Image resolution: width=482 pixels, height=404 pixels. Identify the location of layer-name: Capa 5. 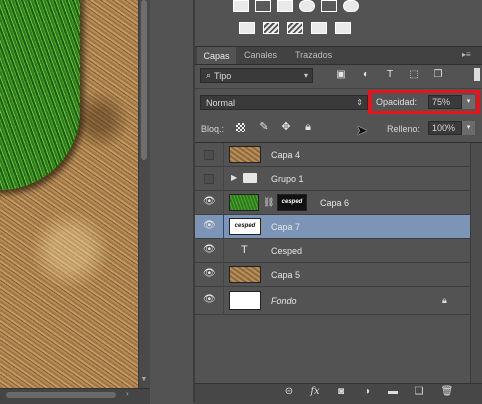
(285, 275).